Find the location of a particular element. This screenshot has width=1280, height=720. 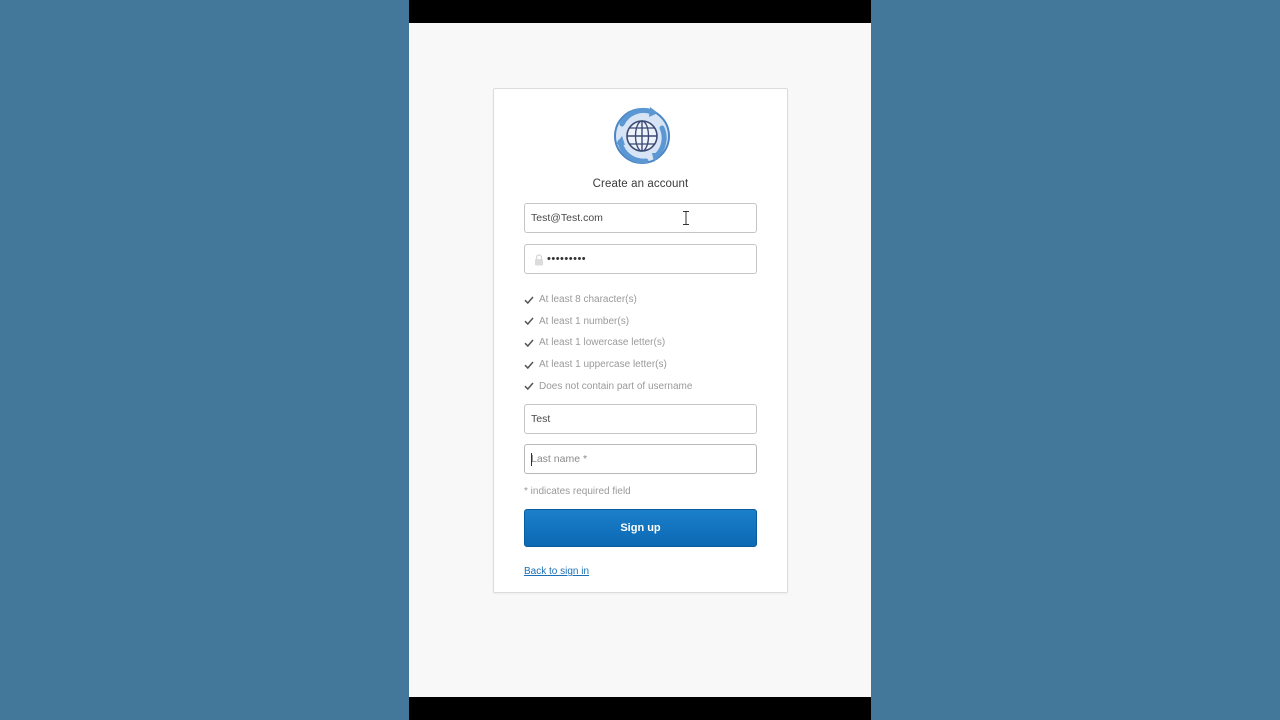

requirement-min-length: At least 8 character(s) is located at coordinates (644, 300).